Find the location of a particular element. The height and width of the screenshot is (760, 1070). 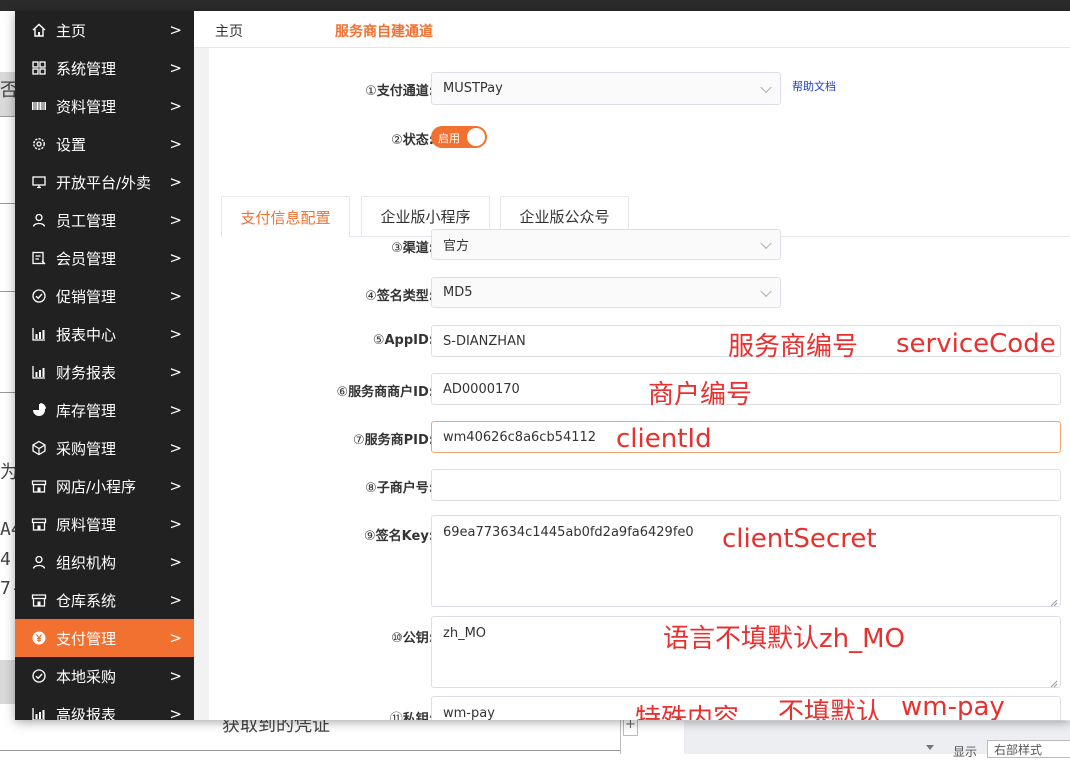

channel-label: ①支付通道: is located at coordinates (399, 89).